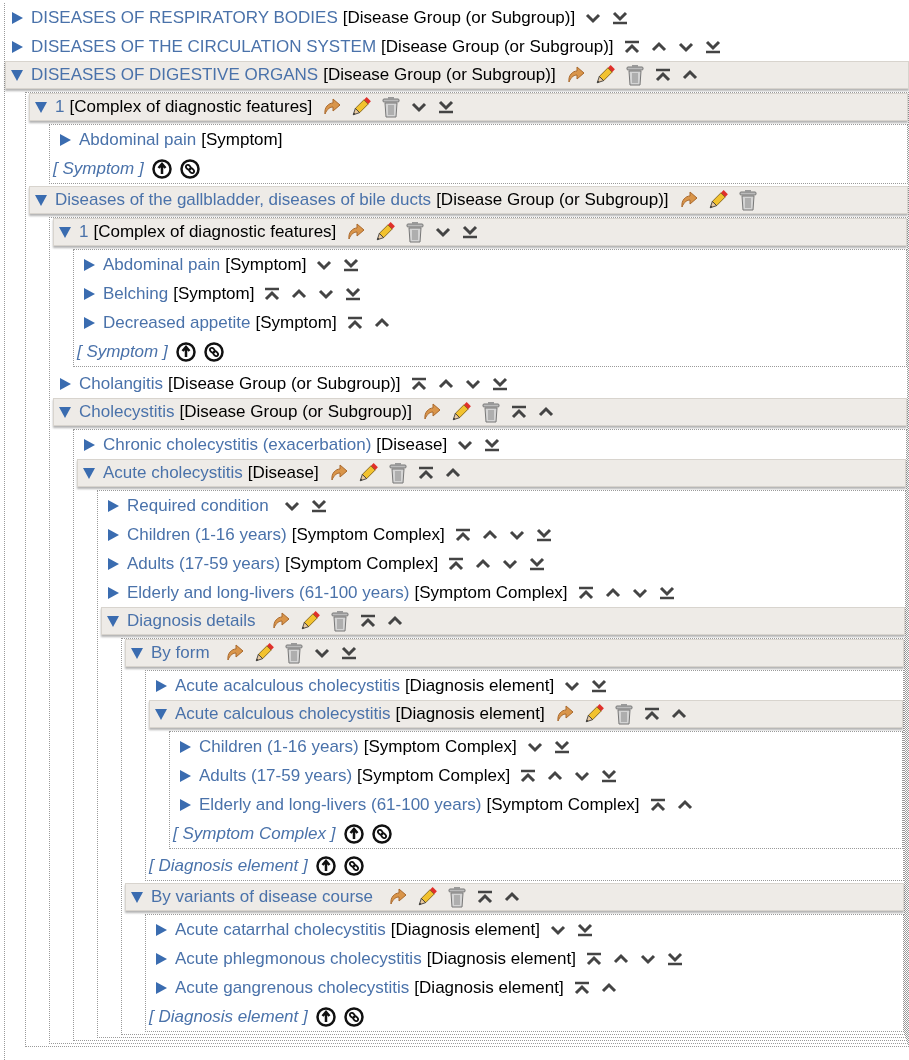  Describe the element at coordinates (298, 958) in the screenshot. I see `node-label: Acute phlegmonous cholecystitis` at that location.